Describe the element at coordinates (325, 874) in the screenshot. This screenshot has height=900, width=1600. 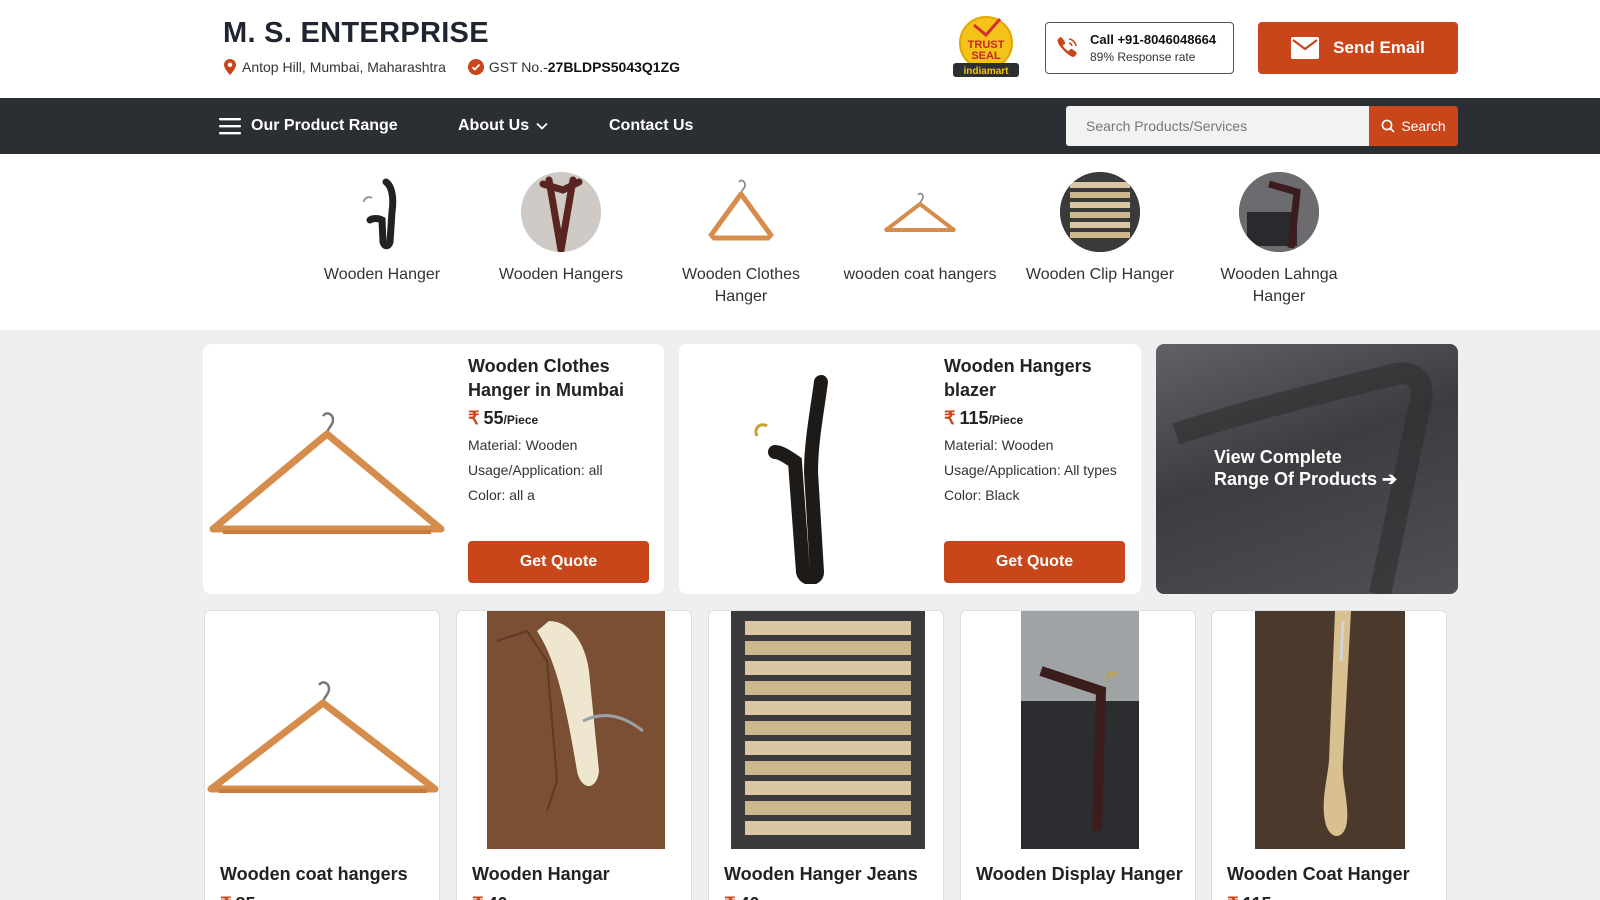
I see `product-title: Wooden coat hangers` at that location.